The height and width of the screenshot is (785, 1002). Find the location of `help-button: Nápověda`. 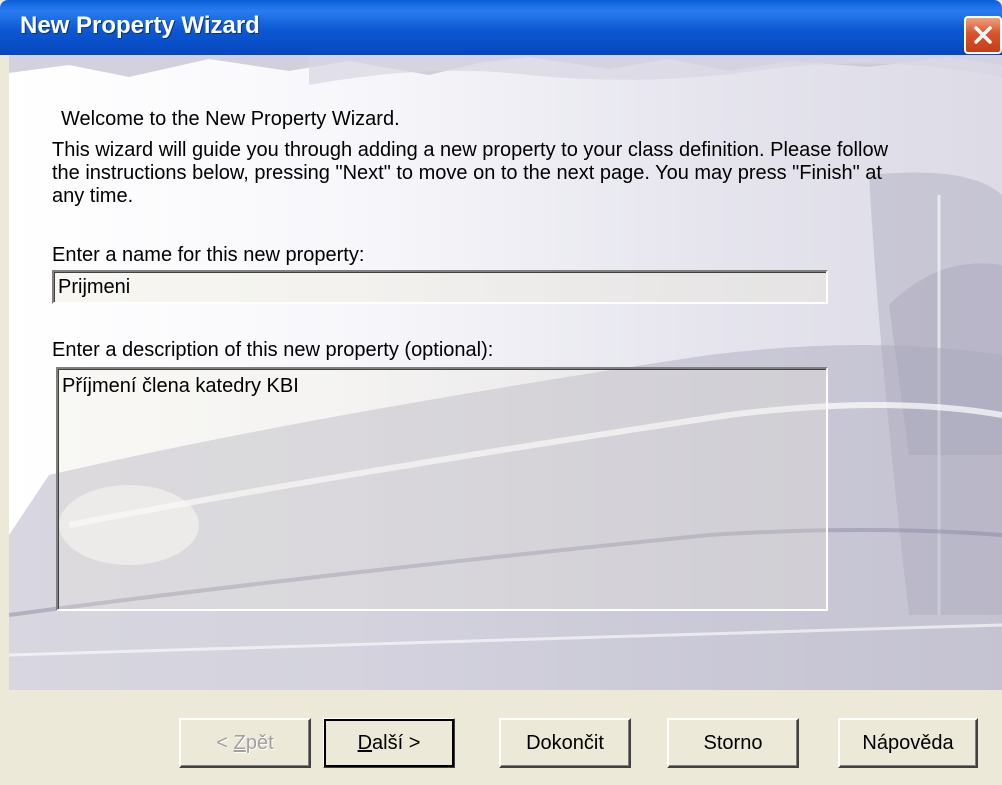

help-button: Nápověda is located at coordinates (908, 743).